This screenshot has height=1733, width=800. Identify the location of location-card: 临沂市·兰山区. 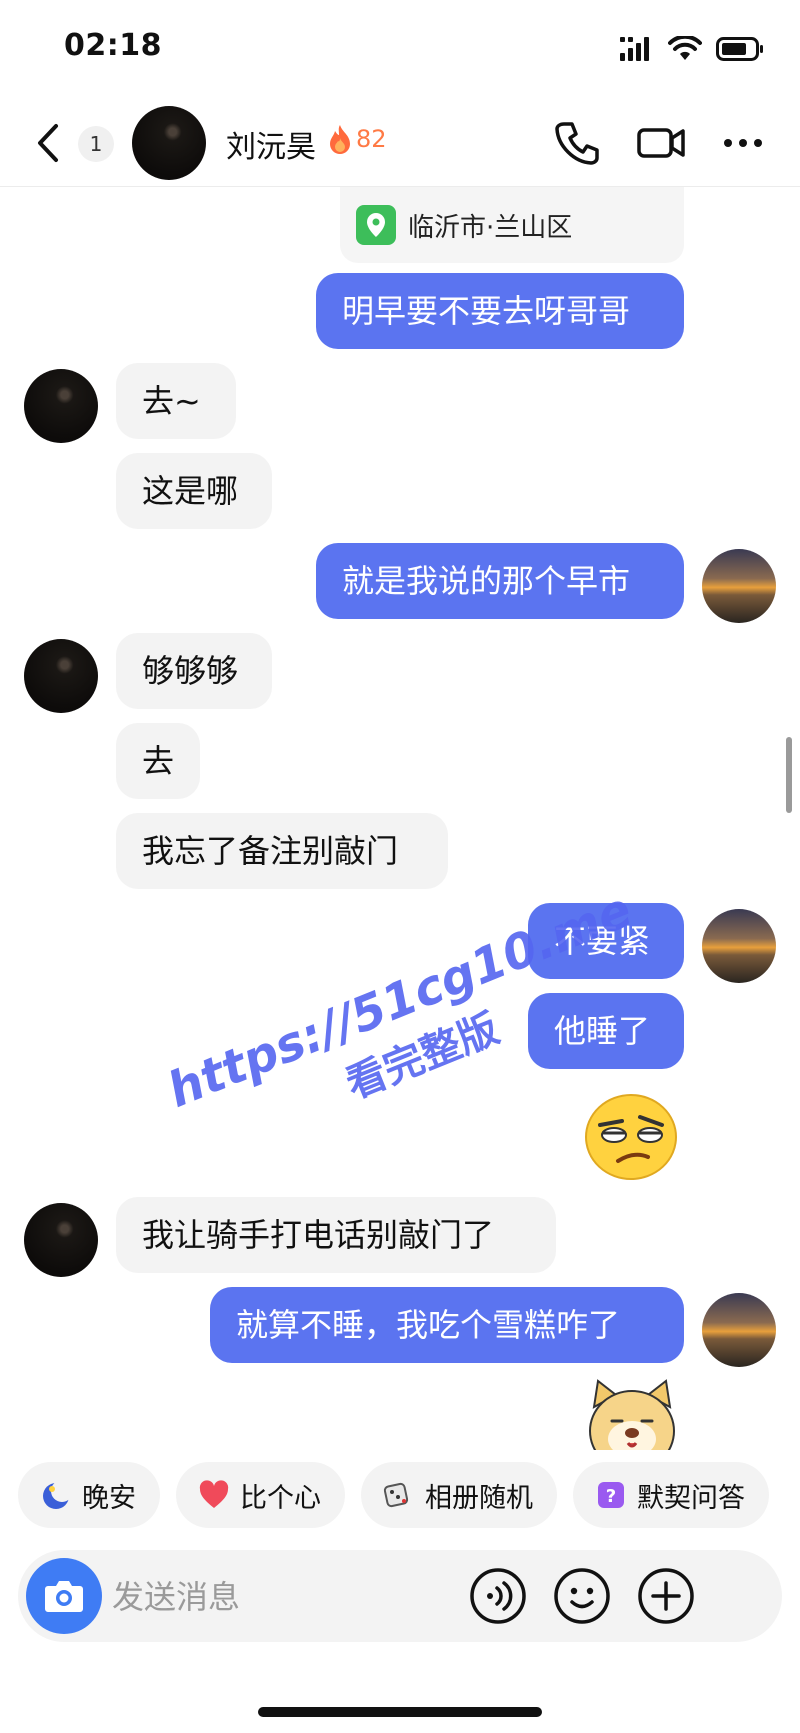
(512, 225).